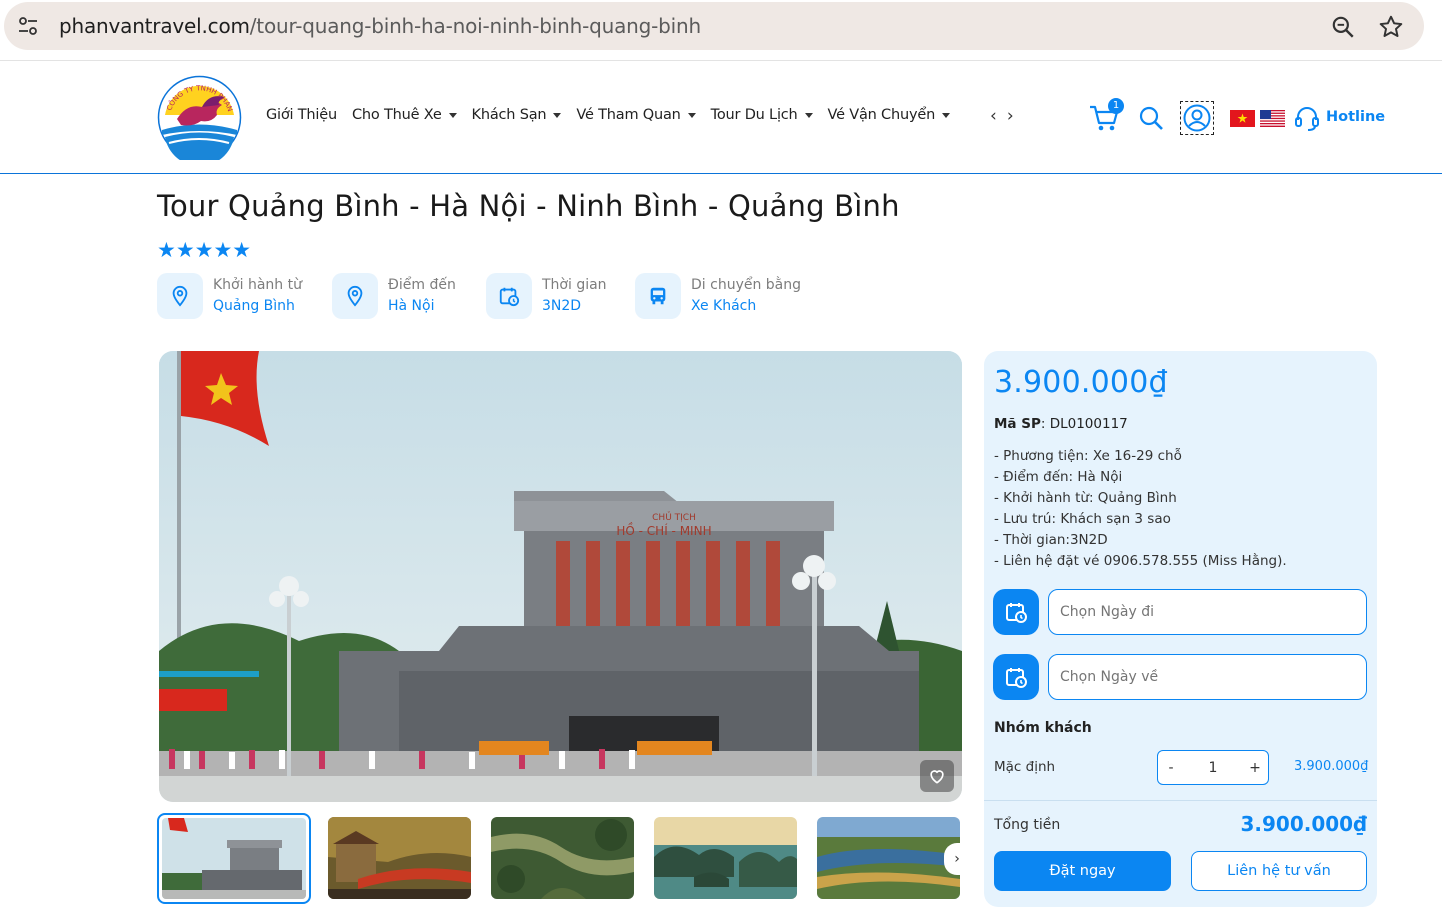 Image resolution: width=1442 pixels, height=913 pixels. What do you see at coordinates (993, 116) in the screenshot?
I see `nav-prev-button: ‹` at bounding box center [993, 116].